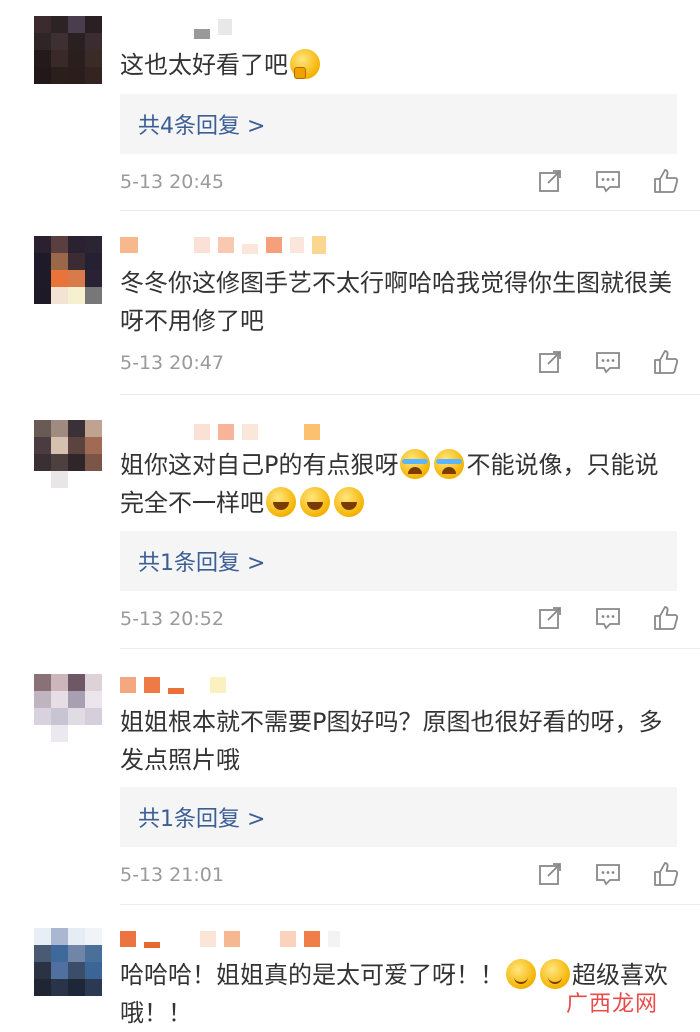 Image resolution: width=700 pixels, height=1032 pixels. What do you see at coordinates (400, 65) in the screenshot?
I see `comment-text: 这也太好看了吧` at bounding box center [400, 65].